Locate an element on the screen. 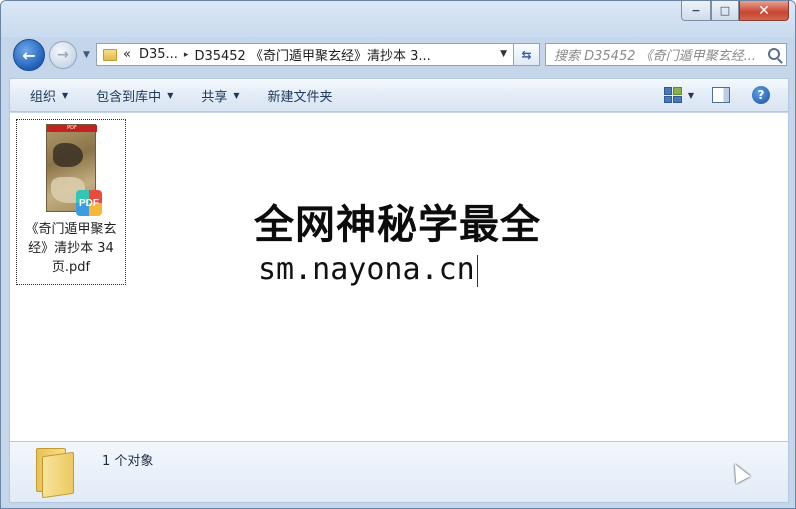  pdf-thumbnail-header: PDF is located at coordinates (72, 128).